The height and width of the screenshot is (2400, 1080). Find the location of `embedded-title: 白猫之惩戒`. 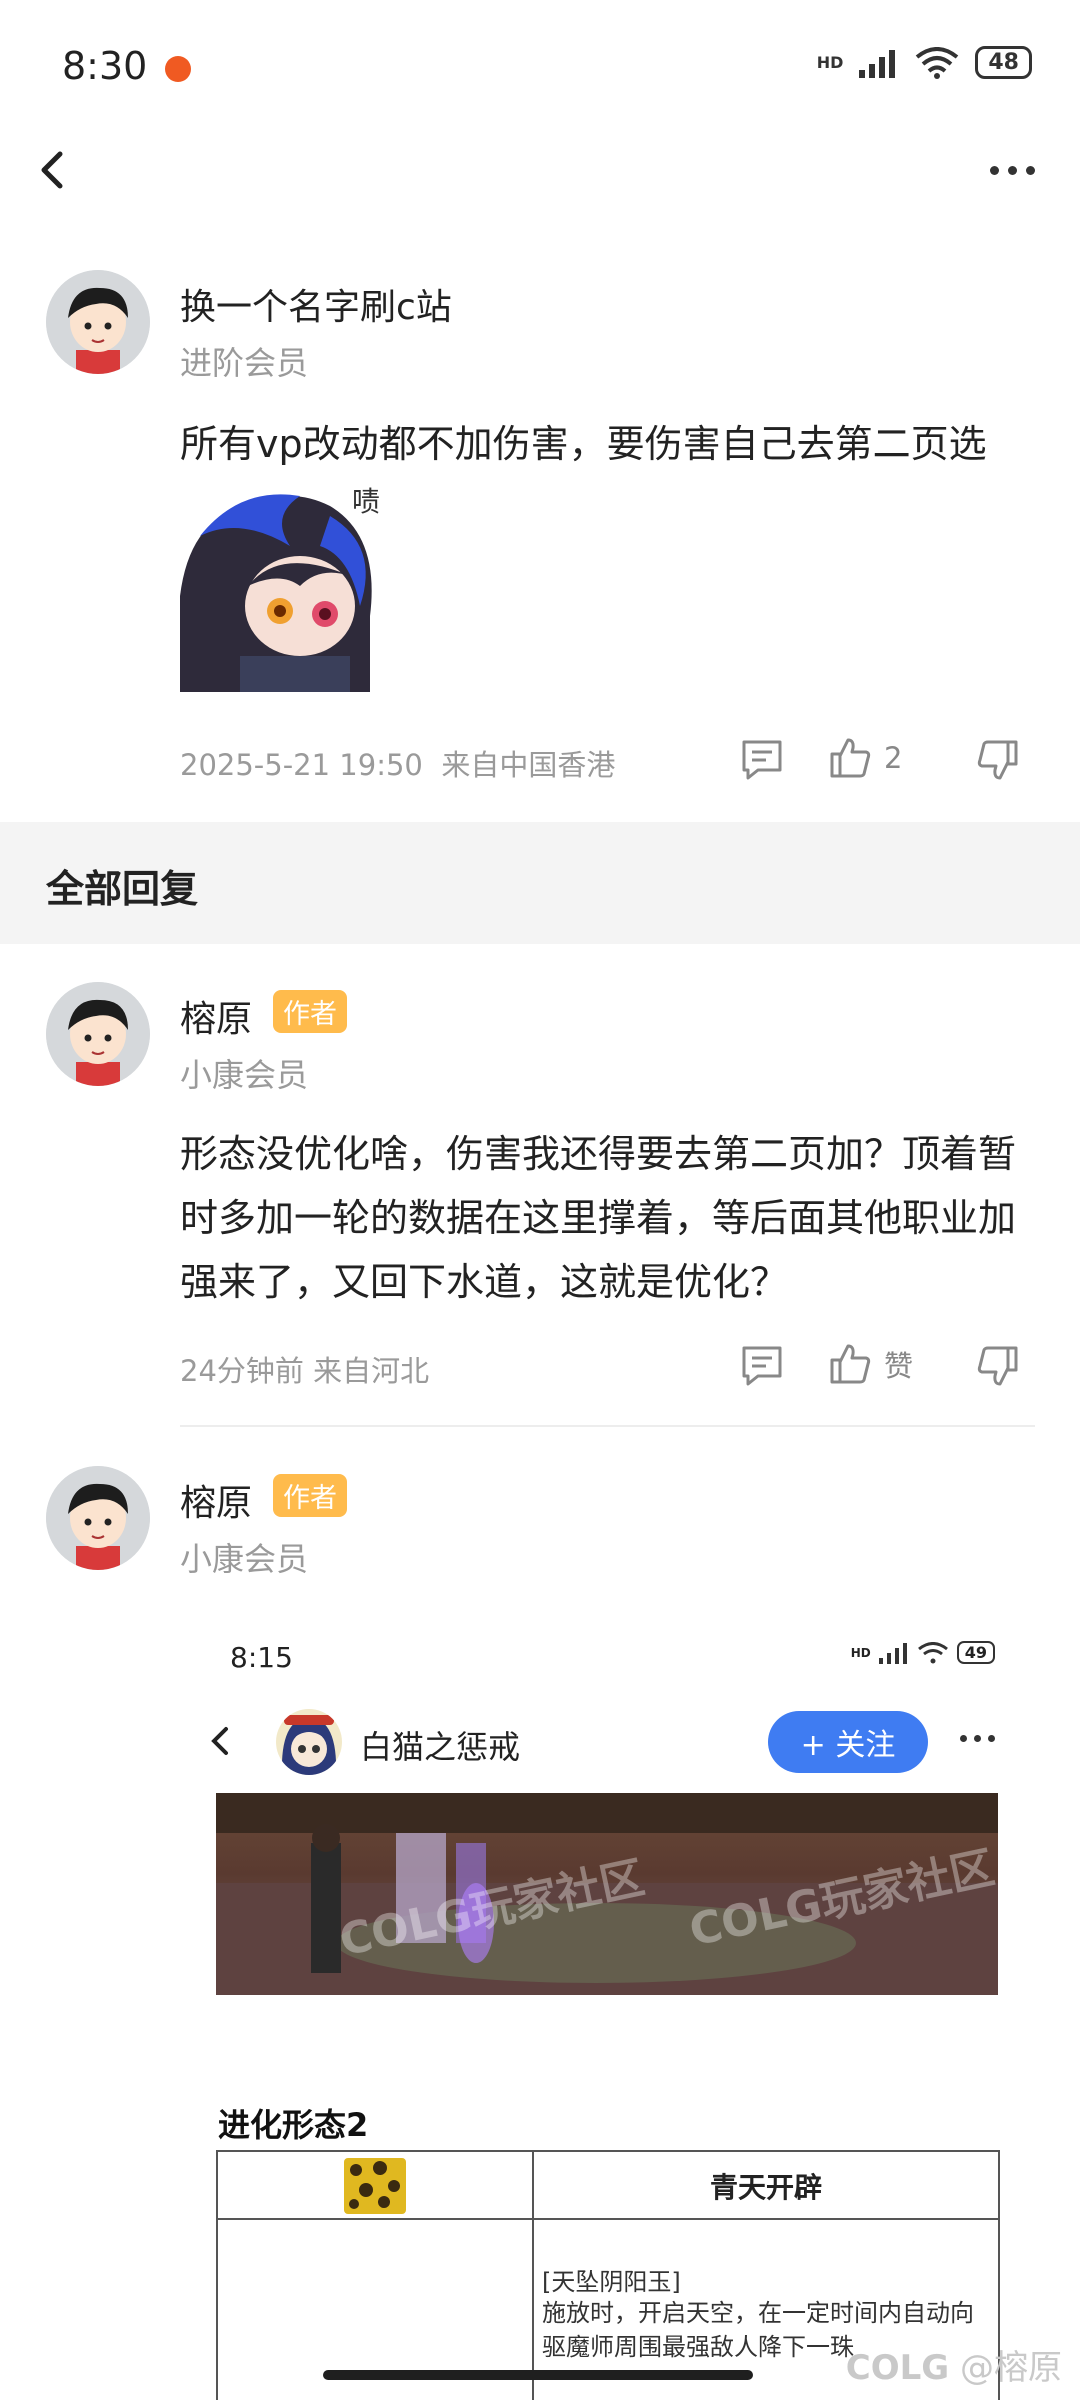

embedded-title: 白猫之惩戒 is located at coordinates (440, 1747).